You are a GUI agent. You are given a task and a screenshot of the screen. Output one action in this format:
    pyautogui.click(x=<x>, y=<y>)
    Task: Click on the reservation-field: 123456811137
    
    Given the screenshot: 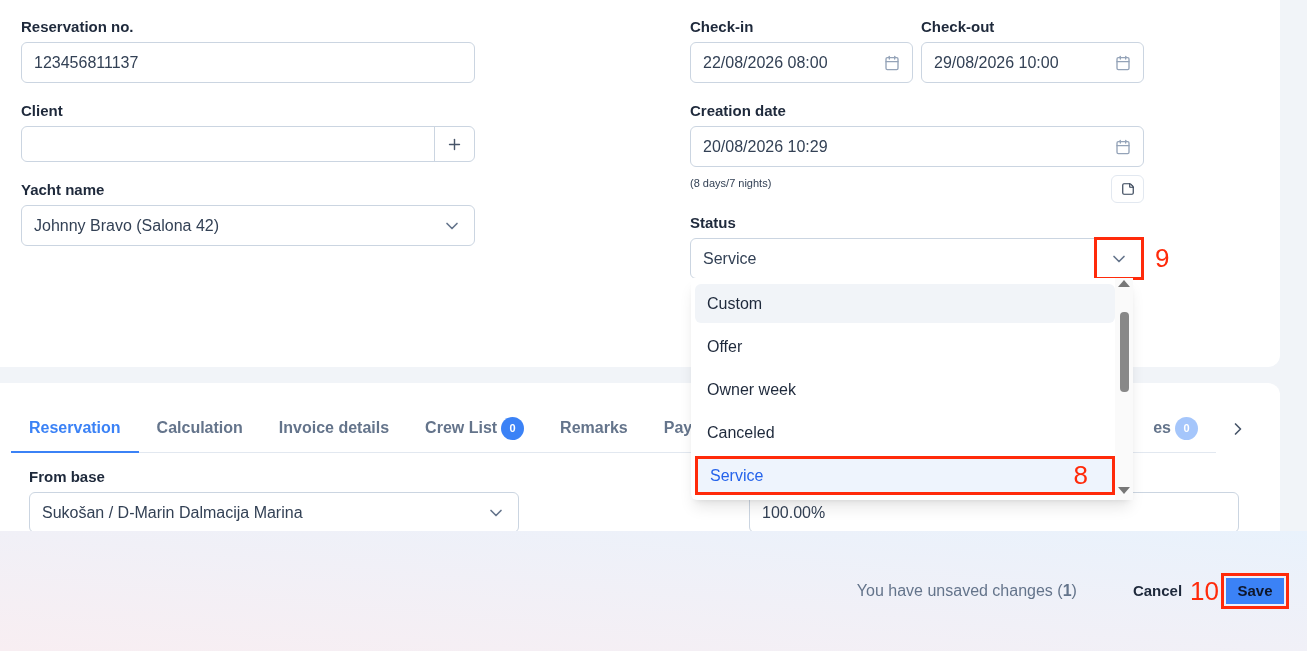 What is the action you would take?
    pyautogui.click(x=248, y=62)
    